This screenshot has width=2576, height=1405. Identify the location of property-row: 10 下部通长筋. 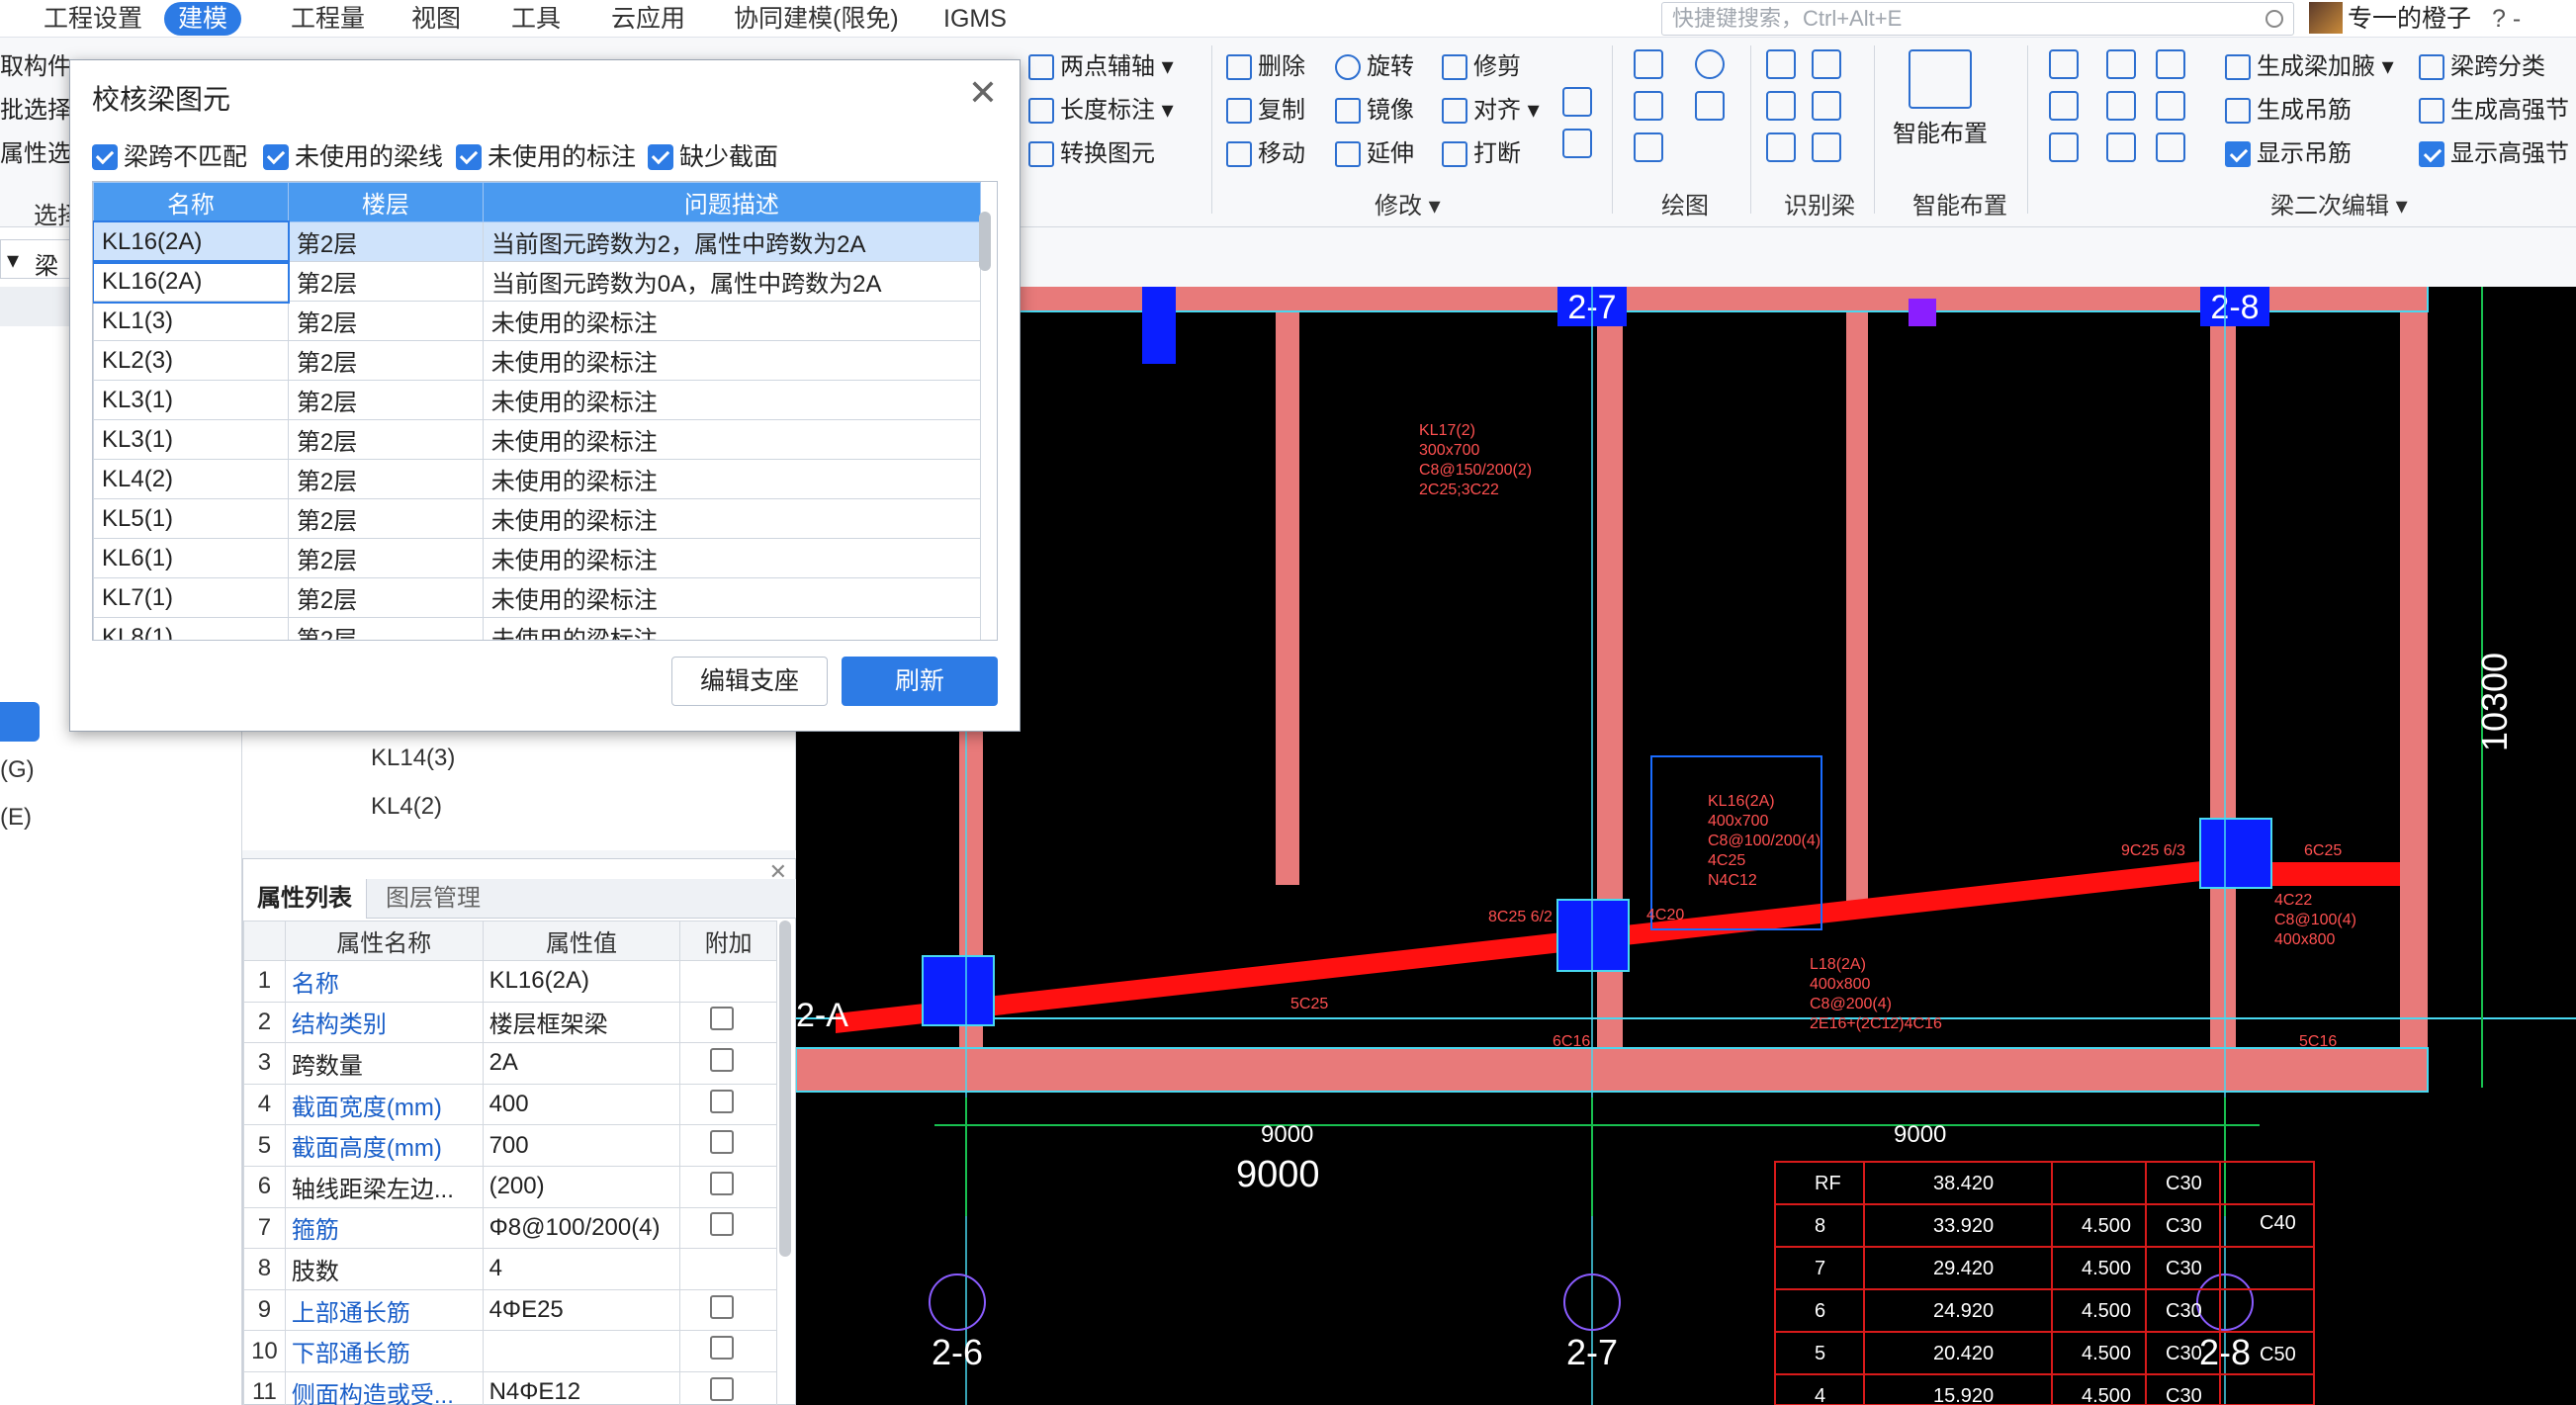
(510, 1351).